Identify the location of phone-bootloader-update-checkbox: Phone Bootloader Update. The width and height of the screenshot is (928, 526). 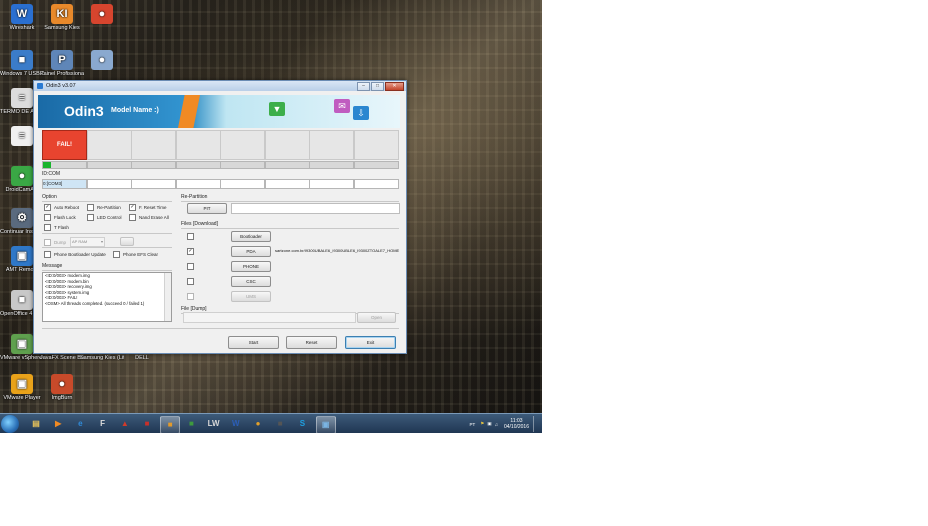
(75, 254).